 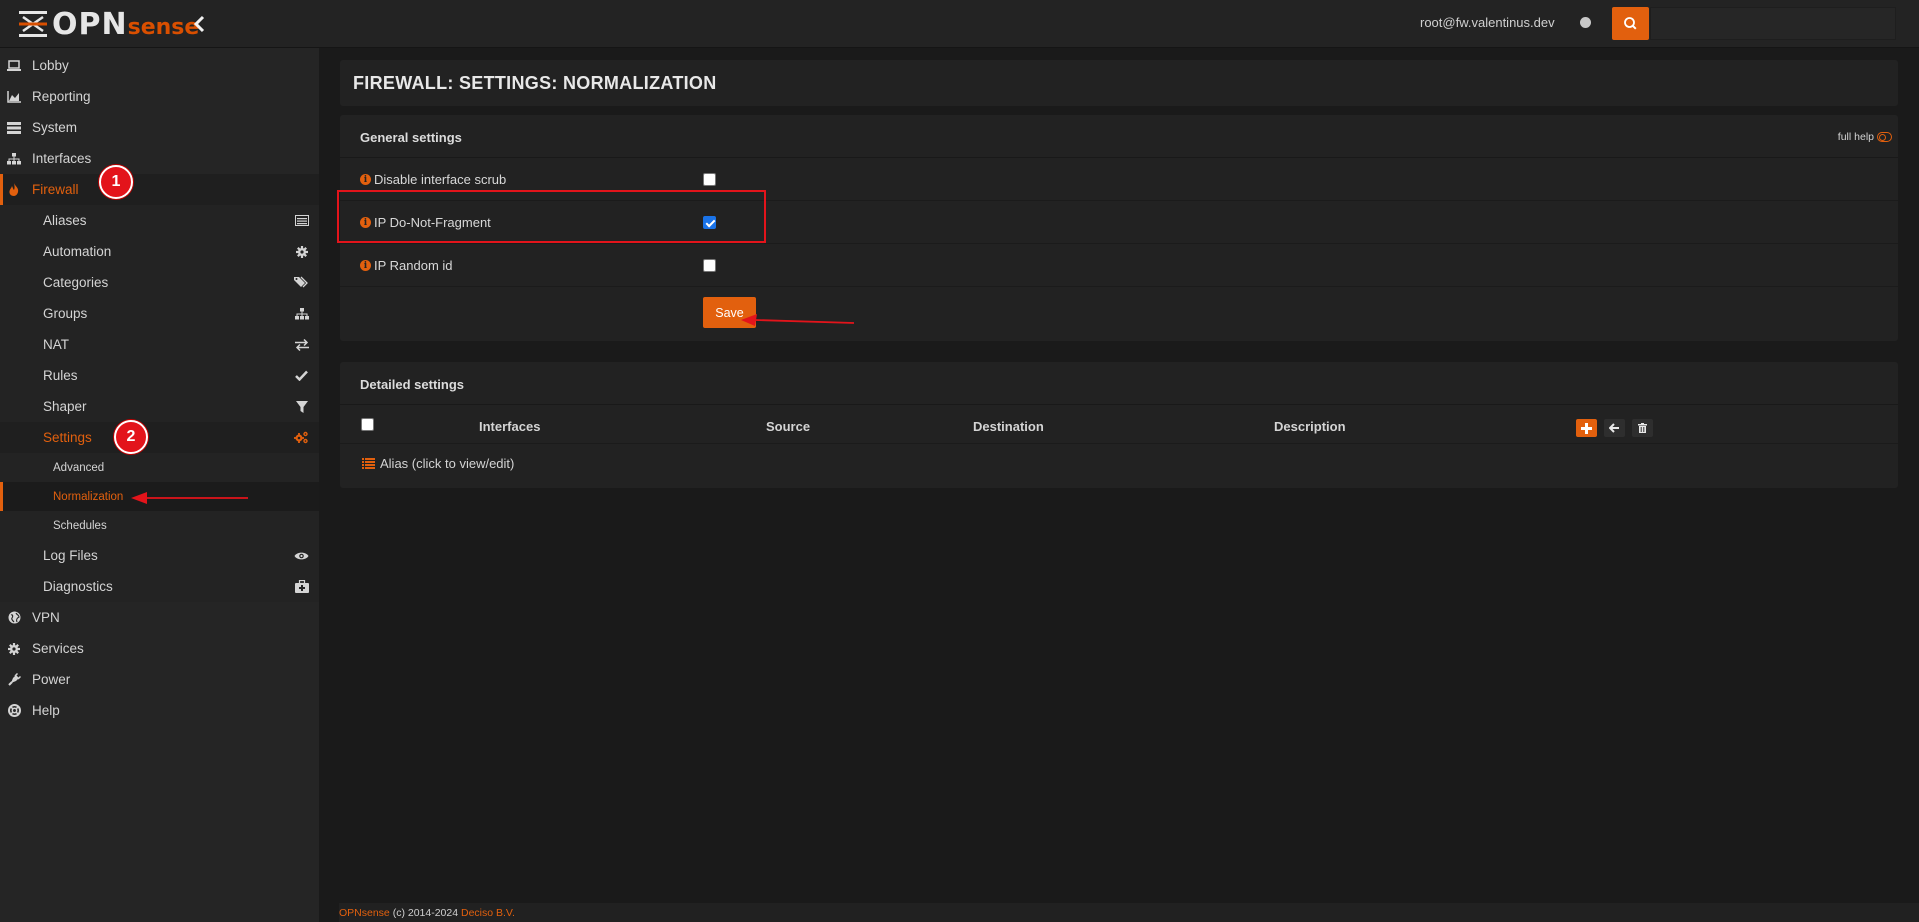 I want to click on exchange-icon, so click(x=301, y=344).